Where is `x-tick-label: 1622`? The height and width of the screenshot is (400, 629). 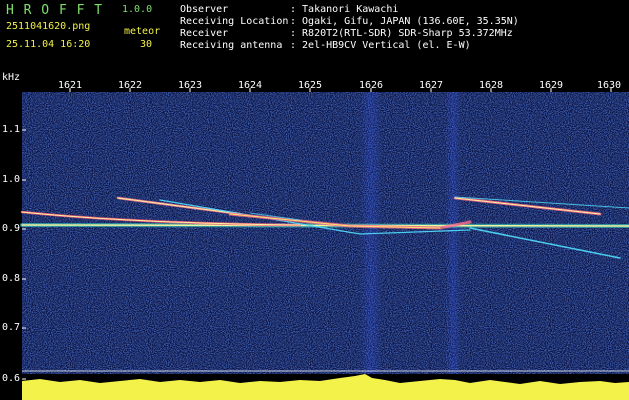 x-tick-label: 1622 is located at coordinates (130, 85).